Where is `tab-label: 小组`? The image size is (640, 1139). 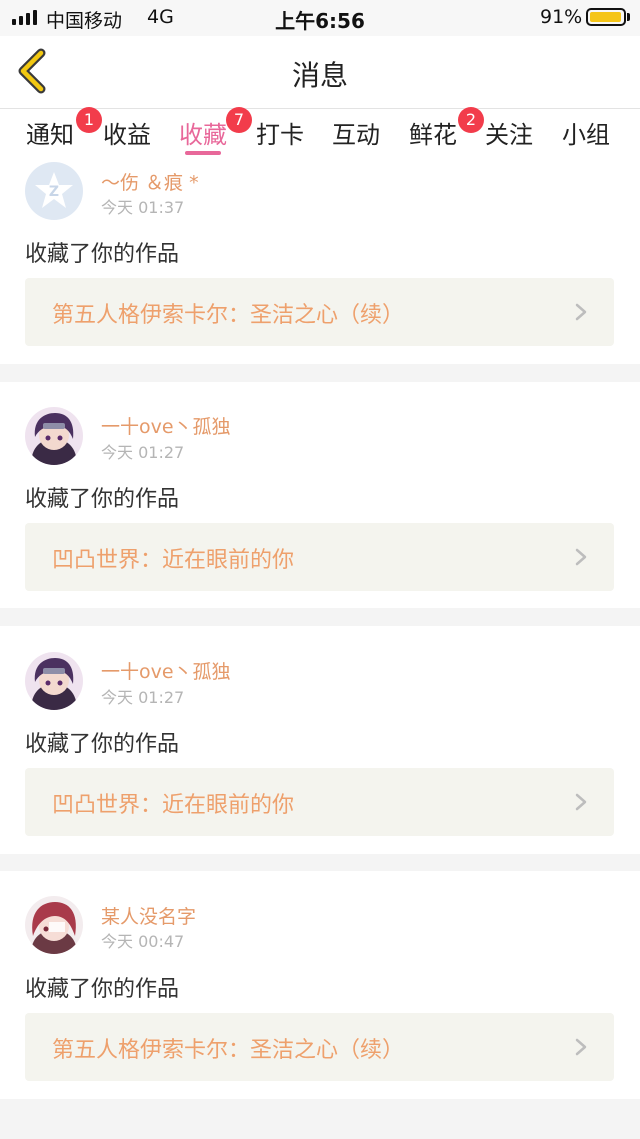 tab-label: 小组 is located at coordinates (586, 135).